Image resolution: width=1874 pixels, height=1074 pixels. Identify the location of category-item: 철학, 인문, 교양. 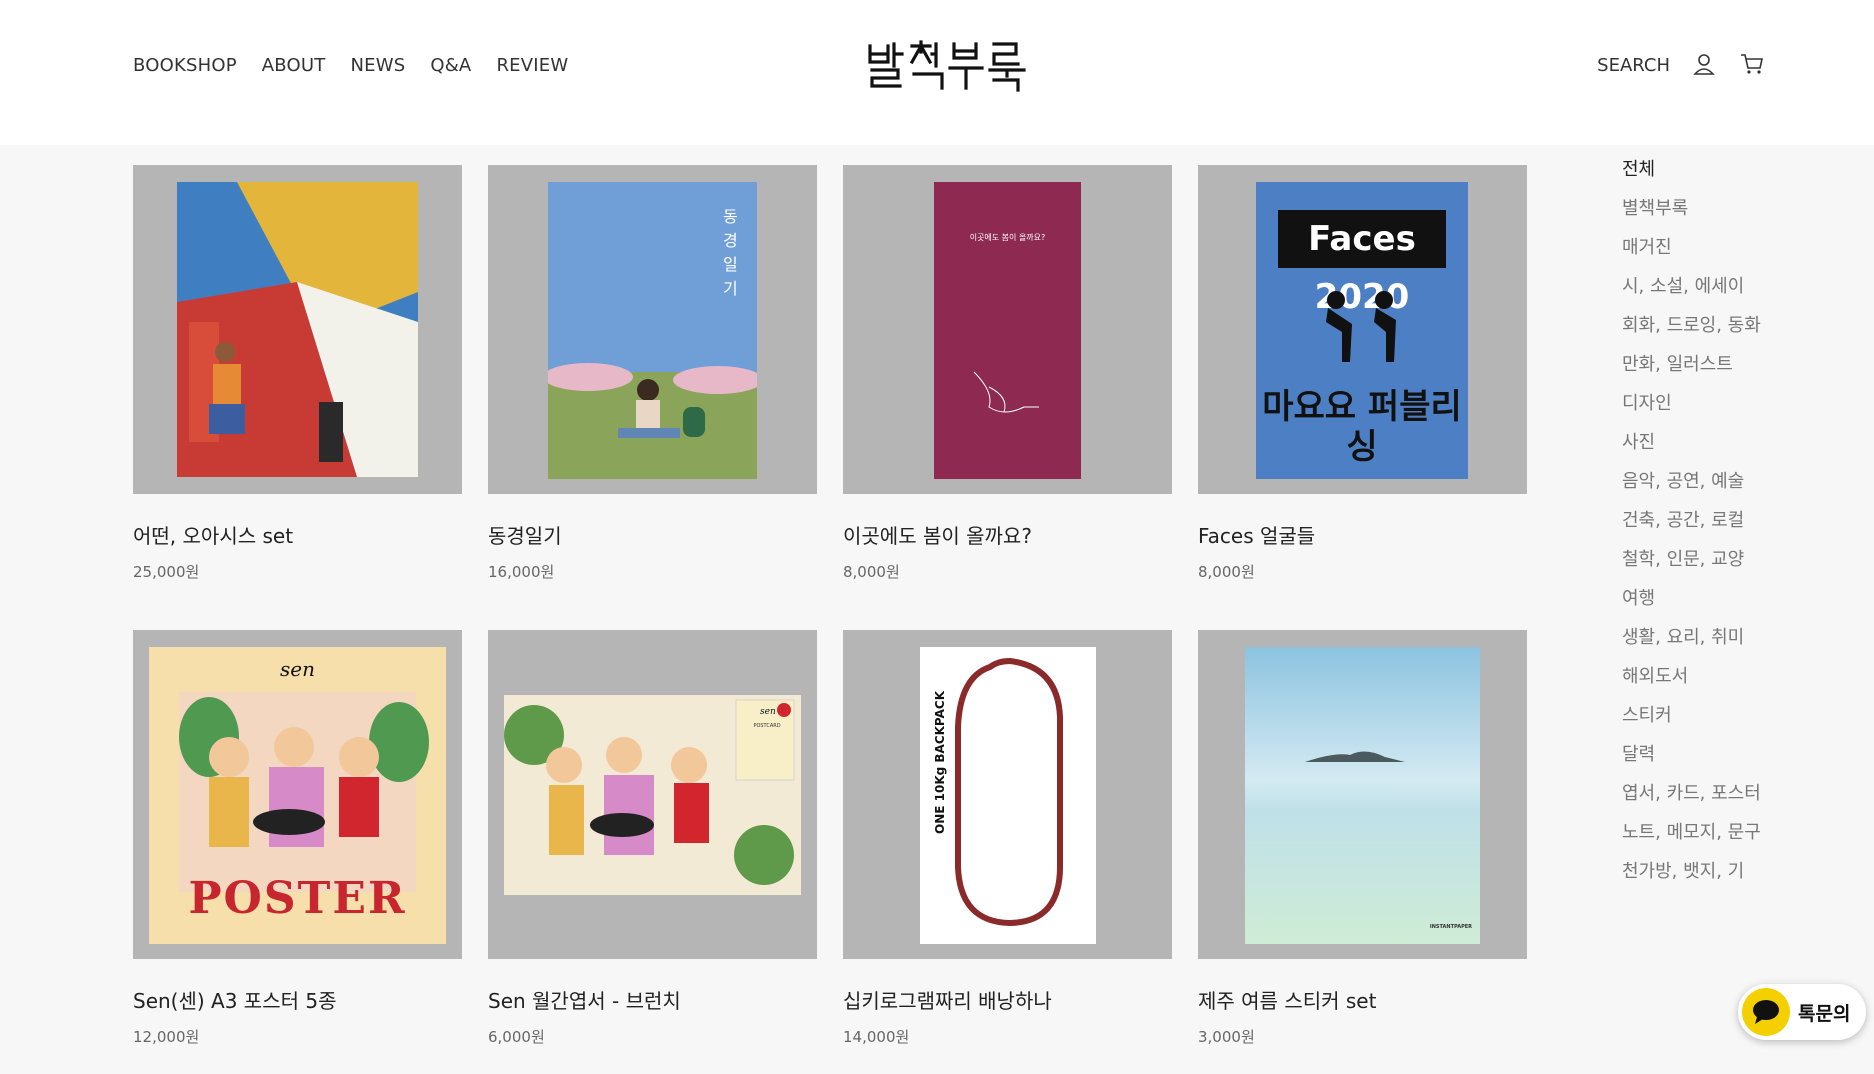
(1692, 560).